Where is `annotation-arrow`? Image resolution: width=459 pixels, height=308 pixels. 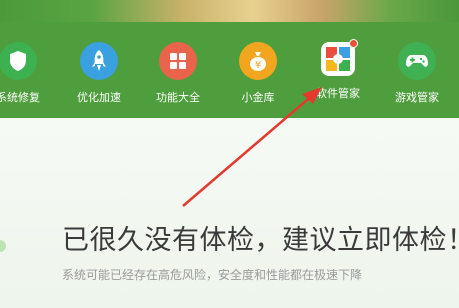 annotation-arrow is located at coordinates (252, 147).